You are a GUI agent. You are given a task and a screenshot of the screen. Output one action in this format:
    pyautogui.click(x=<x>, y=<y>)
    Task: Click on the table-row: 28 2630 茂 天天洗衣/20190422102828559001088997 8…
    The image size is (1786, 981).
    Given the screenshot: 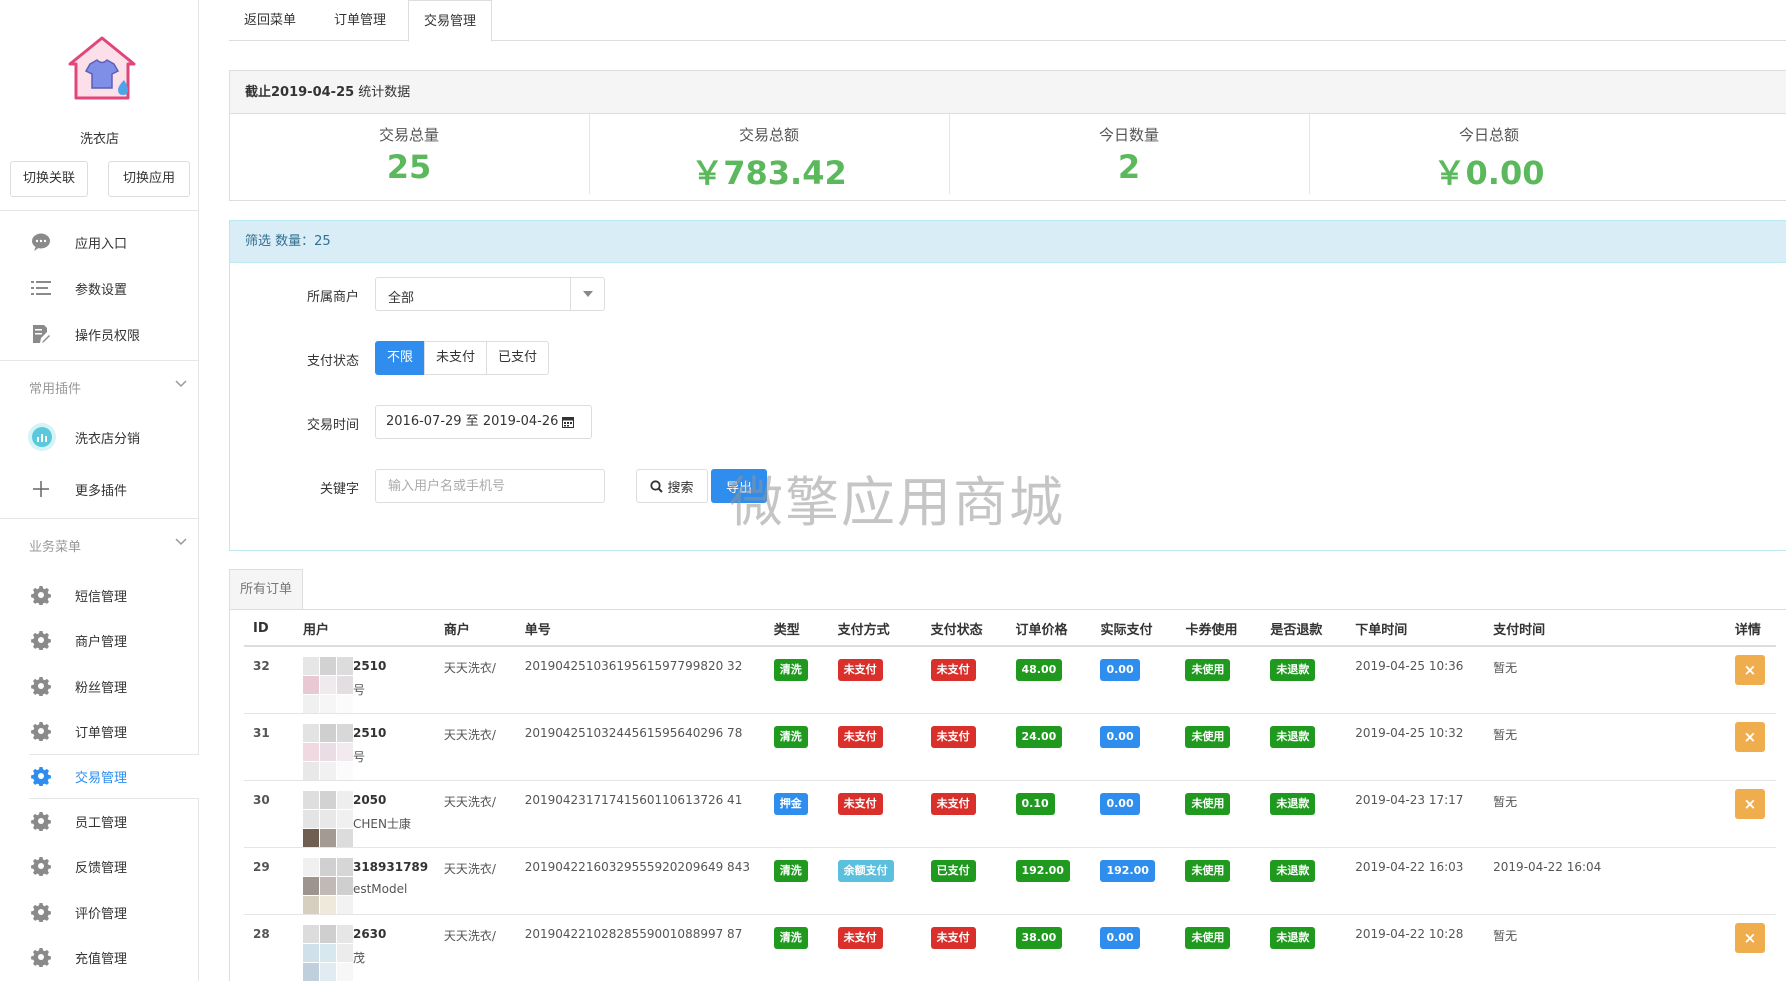 What is the action you would take?
    pyautogui.click(x=1010, y=947)
    